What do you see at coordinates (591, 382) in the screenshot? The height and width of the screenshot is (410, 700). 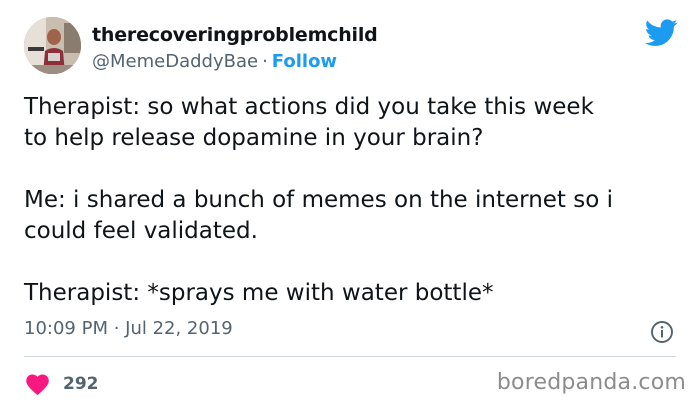 I see `watermark: boredpanda.com` at bounding box center [591, 382].